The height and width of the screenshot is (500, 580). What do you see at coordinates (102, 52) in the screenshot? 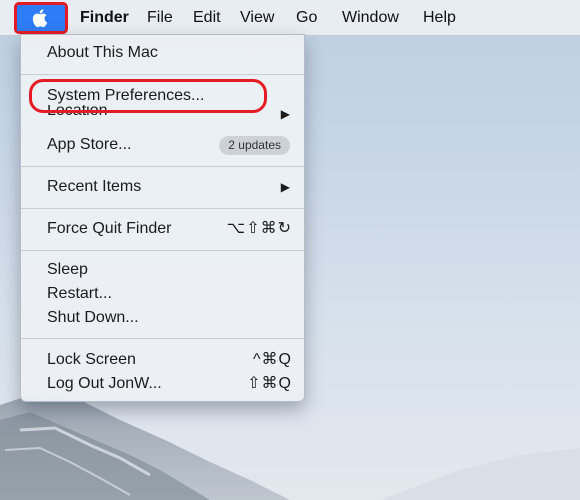
I see `menu-item-label: About This Mac` at bounding box center [102, 52].